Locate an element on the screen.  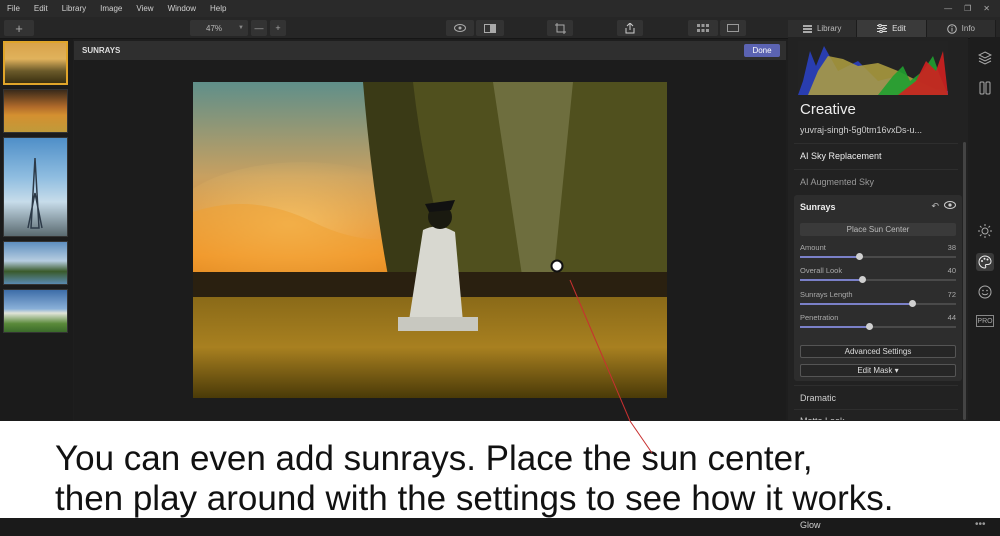
menu-library: Library is located at coordinates (74, 8).